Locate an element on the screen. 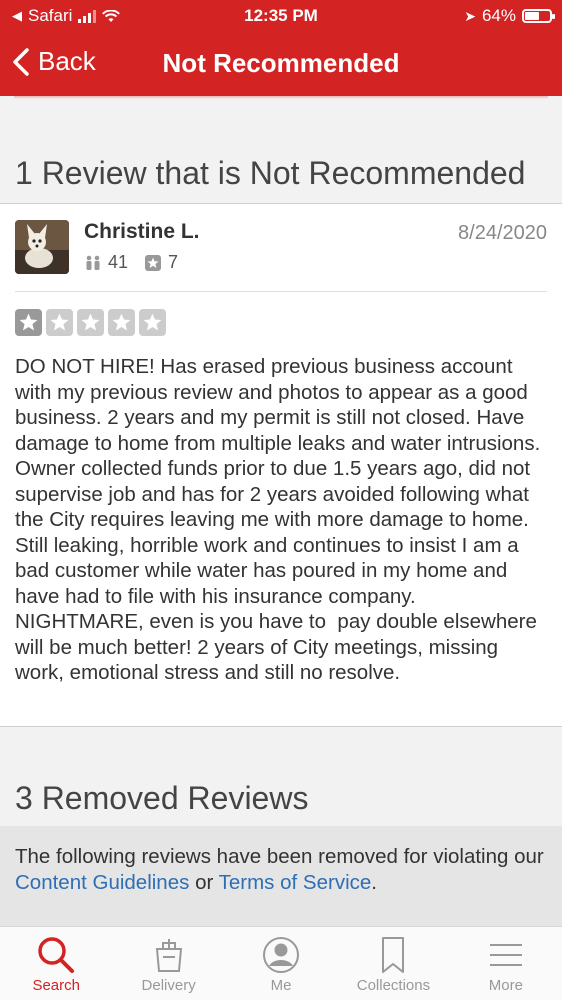  friends-count: 41 is located at coordinates (118, 262).